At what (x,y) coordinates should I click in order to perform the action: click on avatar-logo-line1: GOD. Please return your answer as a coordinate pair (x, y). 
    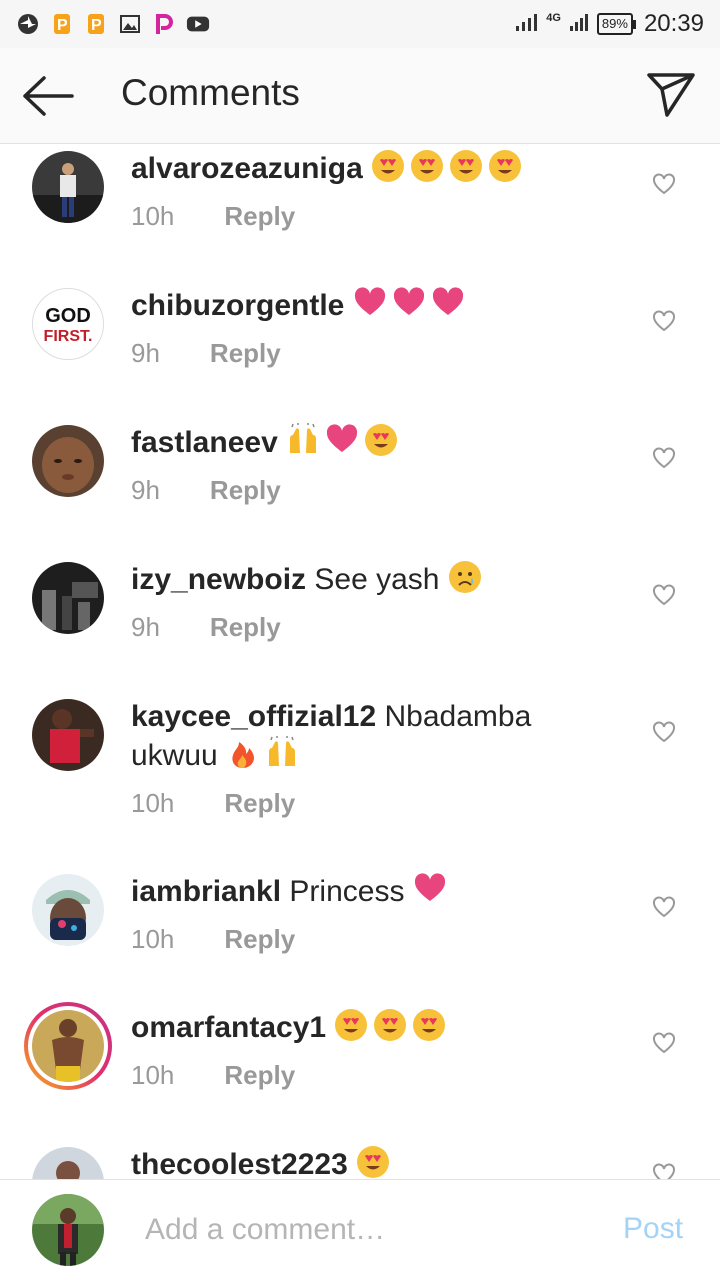
    Looking at the image, I should click on (68, 316).